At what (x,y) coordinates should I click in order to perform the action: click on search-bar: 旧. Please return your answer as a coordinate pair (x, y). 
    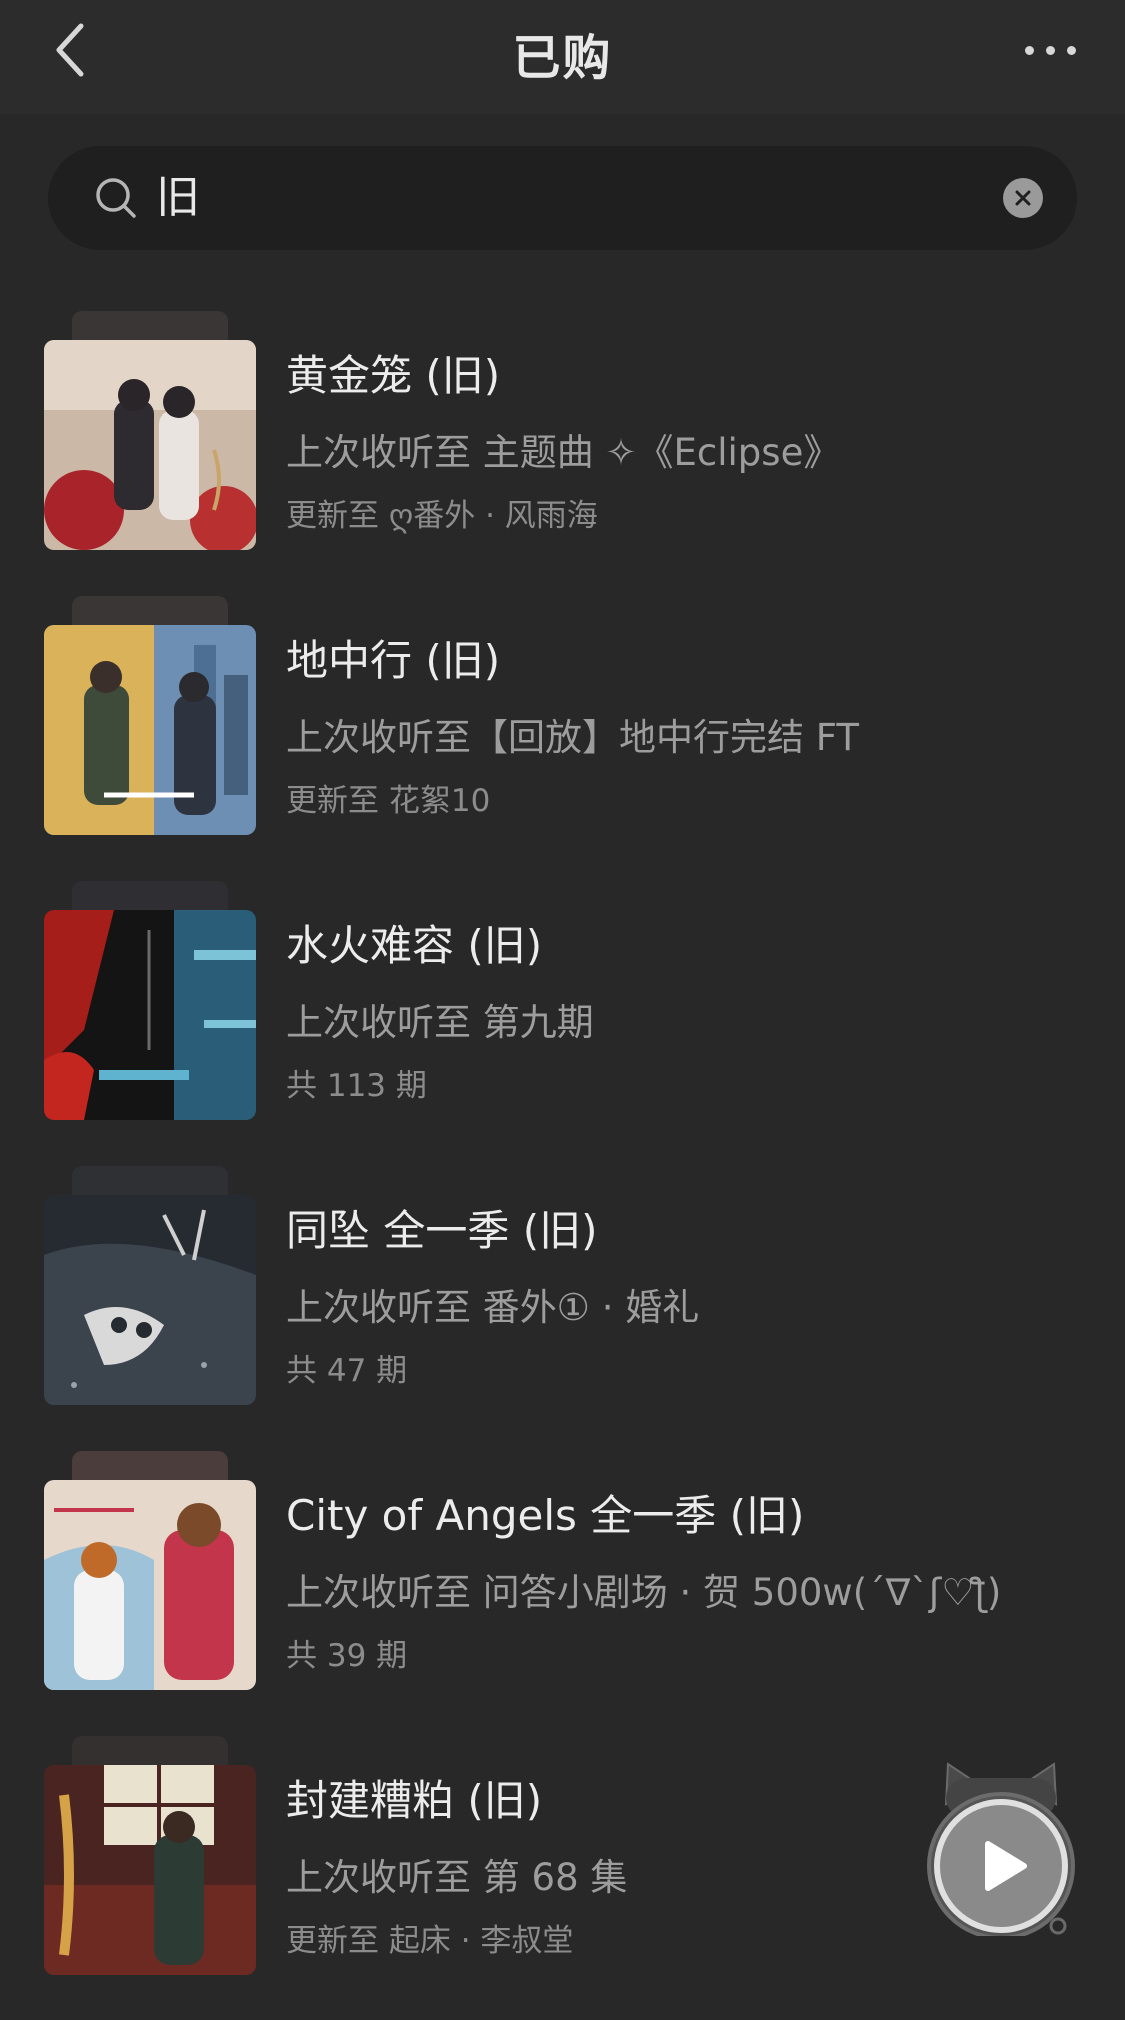
    Looking at the image, I should click on (562, 198).